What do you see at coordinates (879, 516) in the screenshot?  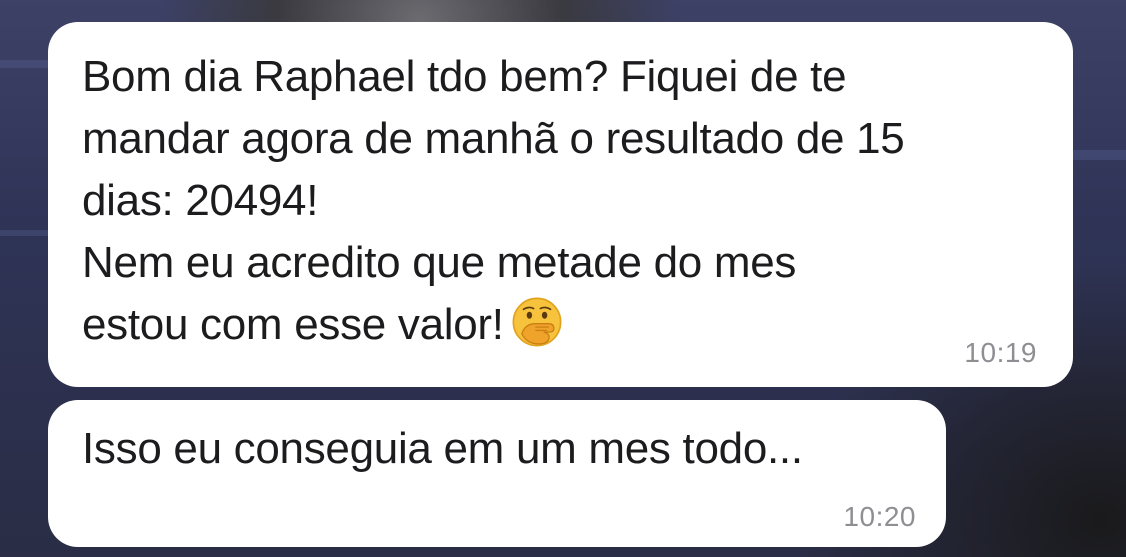 I see `message-timestamp: 10:20` at bounding box center [879, 516].